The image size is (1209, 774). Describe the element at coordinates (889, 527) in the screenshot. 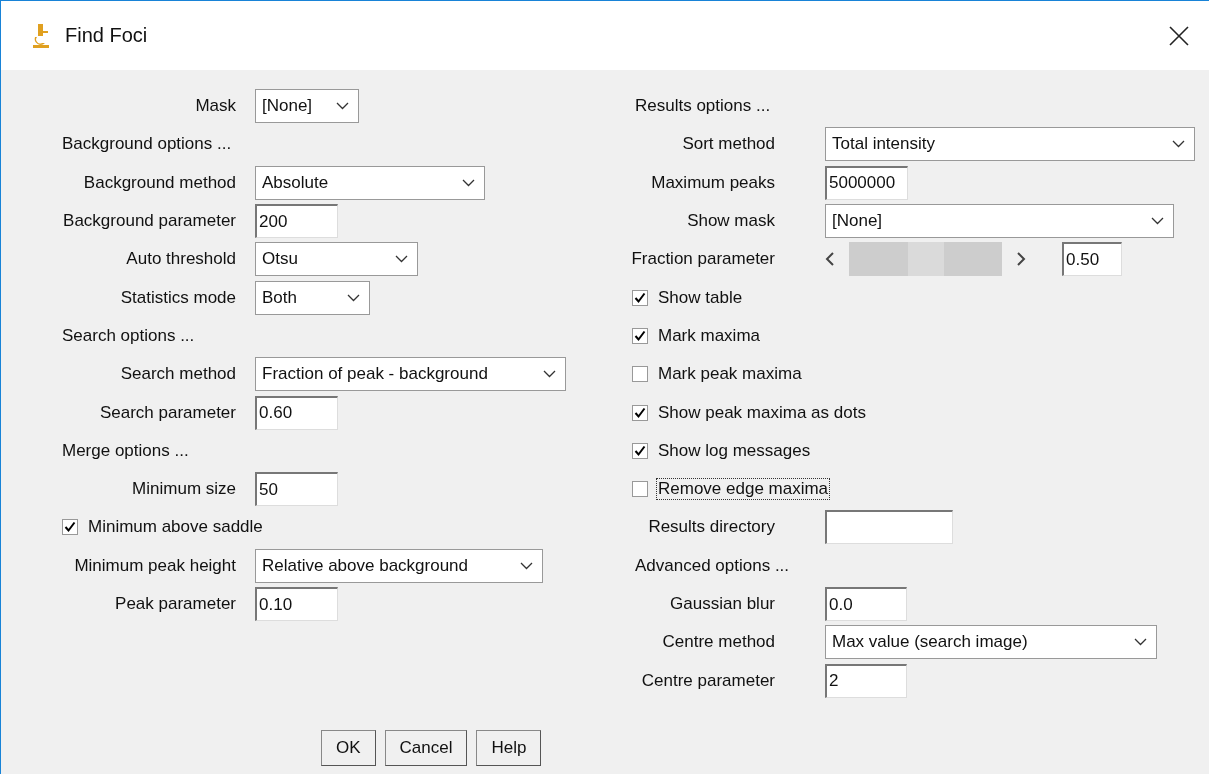

I see `input-field` at that location.